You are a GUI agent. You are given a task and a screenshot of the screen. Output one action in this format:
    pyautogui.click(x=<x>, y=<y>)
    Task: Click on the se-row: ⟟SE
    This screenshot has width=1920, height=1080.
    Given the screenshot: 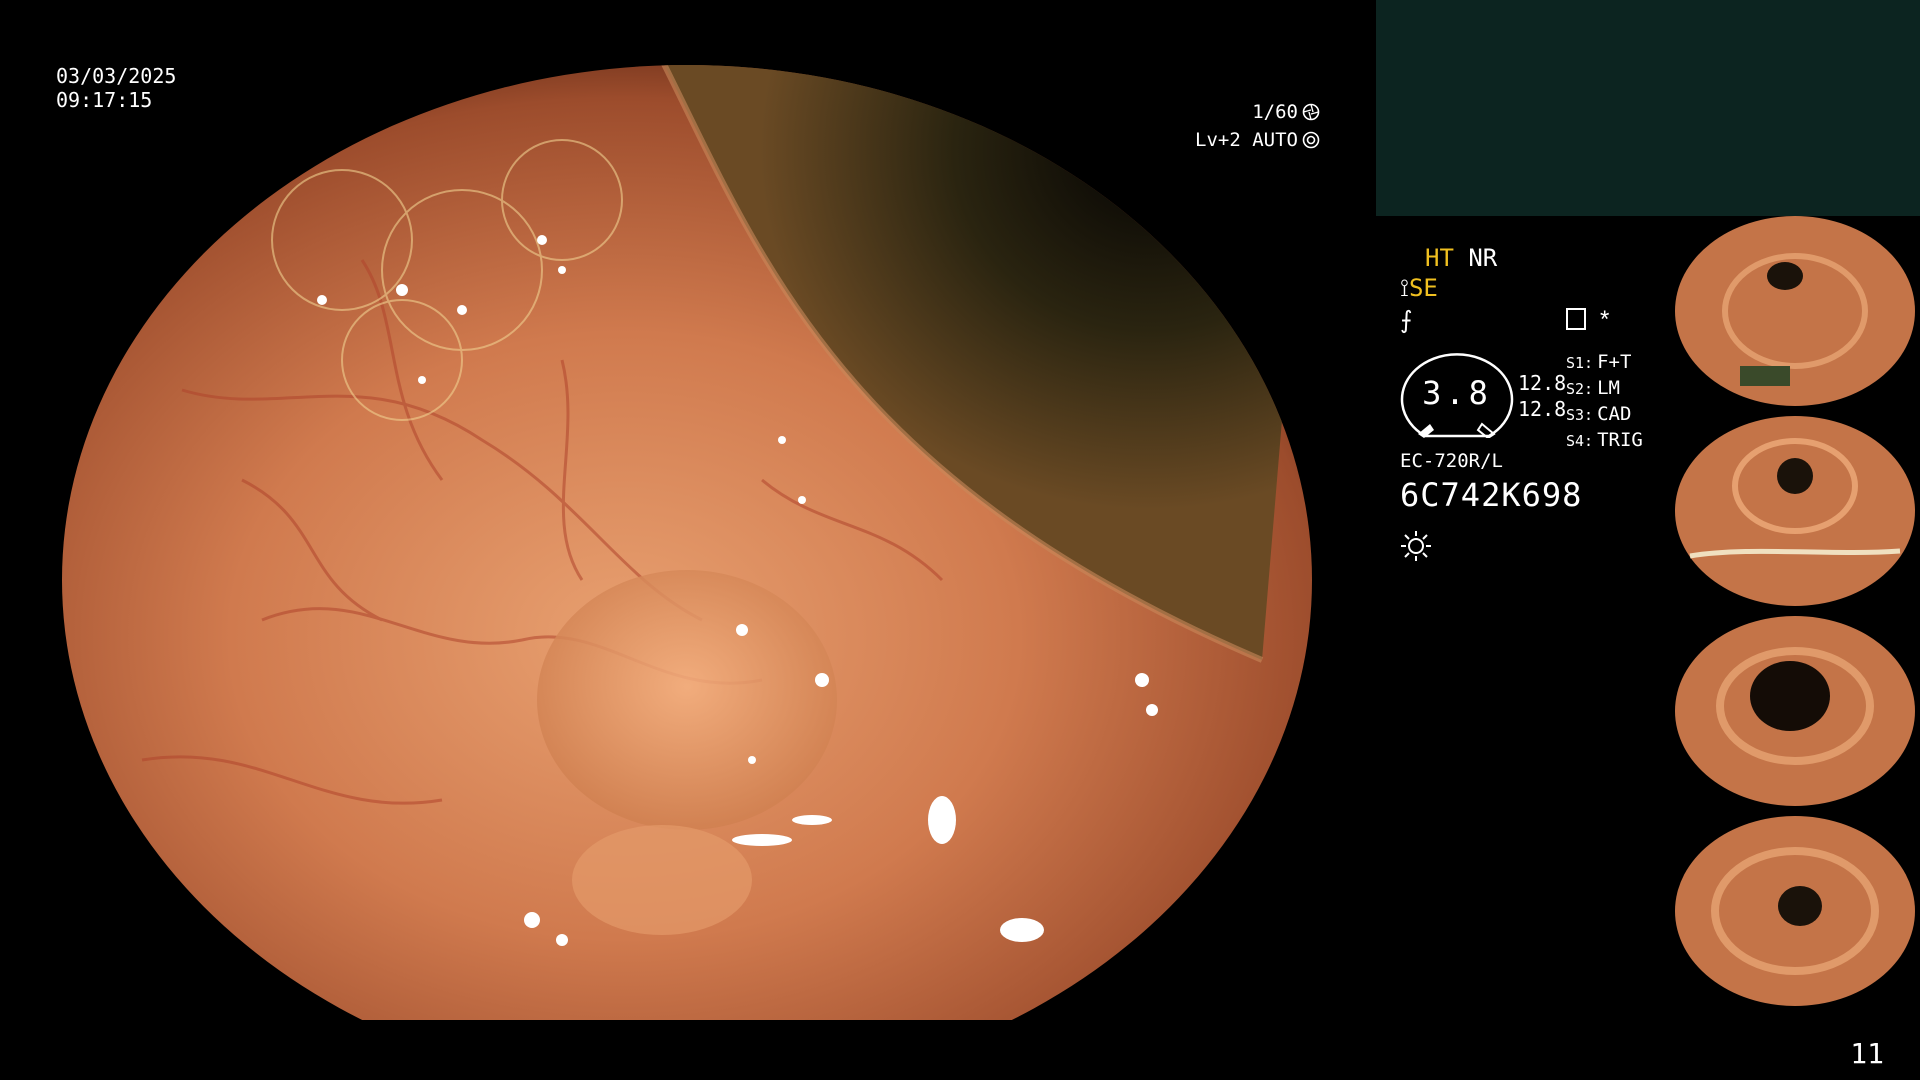 What is the action you would take?
    pyautogui.click(x=1419, y=288)
    